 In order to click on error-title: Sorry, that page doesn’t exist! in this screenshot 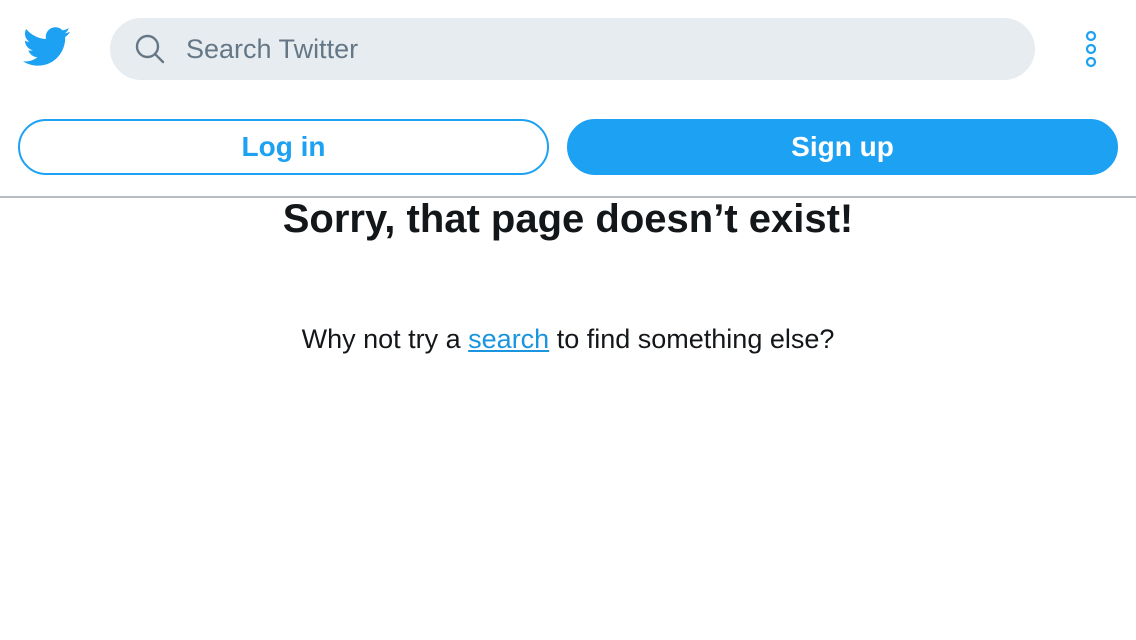, I will do `click(568, 219)`.